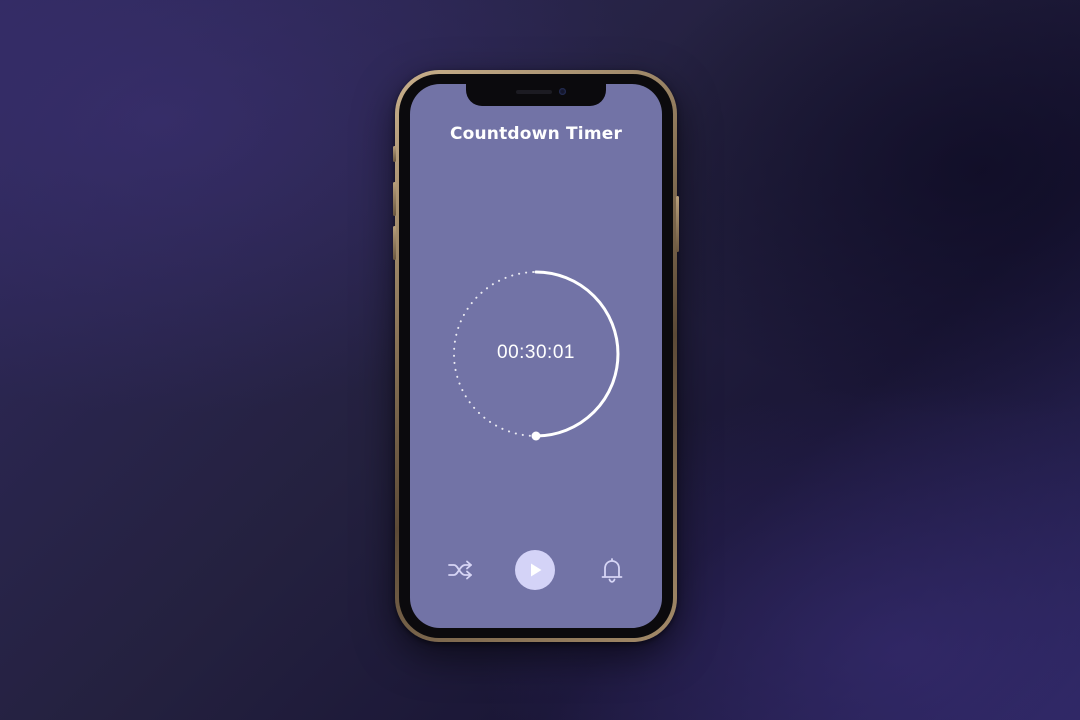  Describe the element at coordinates (394, 154) in the screenshot. I see `phone-side-button` at that location.